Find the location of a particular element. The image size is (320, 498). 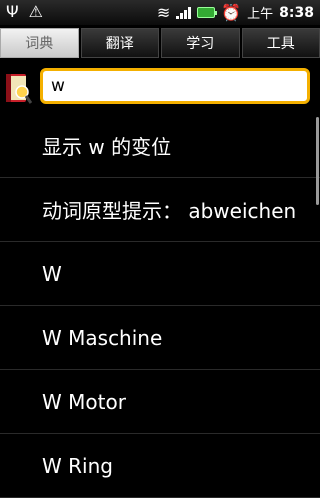

usb-icon: Ψ is located at coordinates (12, 12).